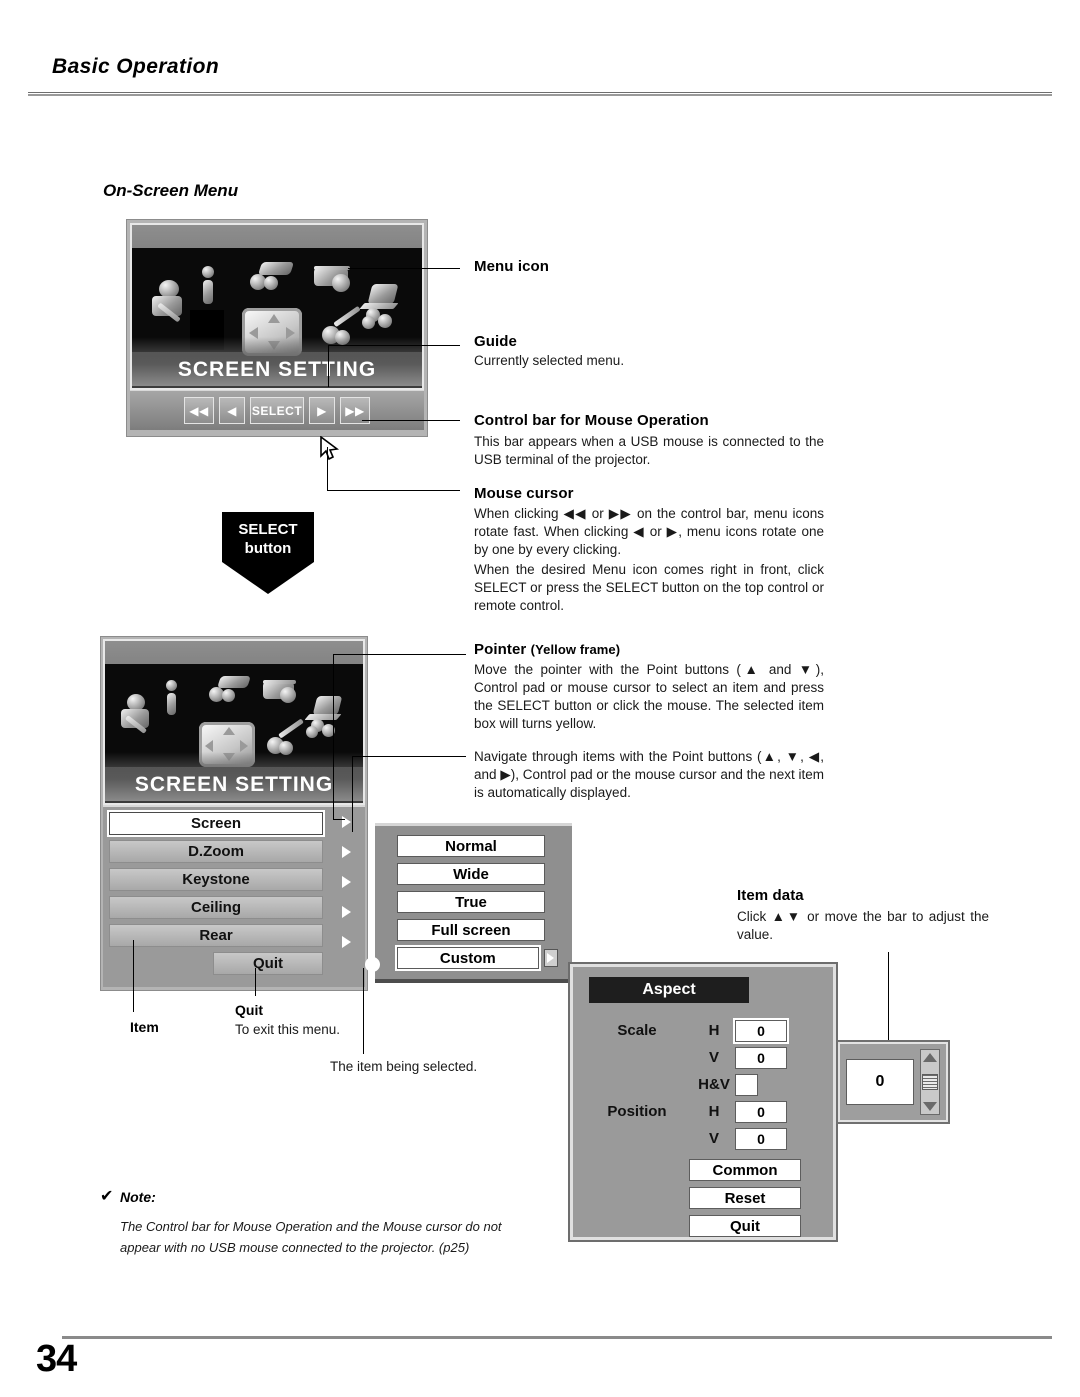 The image size is (1080, 1397). I want to click on mouse-control-bar: ◀◀ ◀ SELECT ▶ ▶▶, so click(277, 410).